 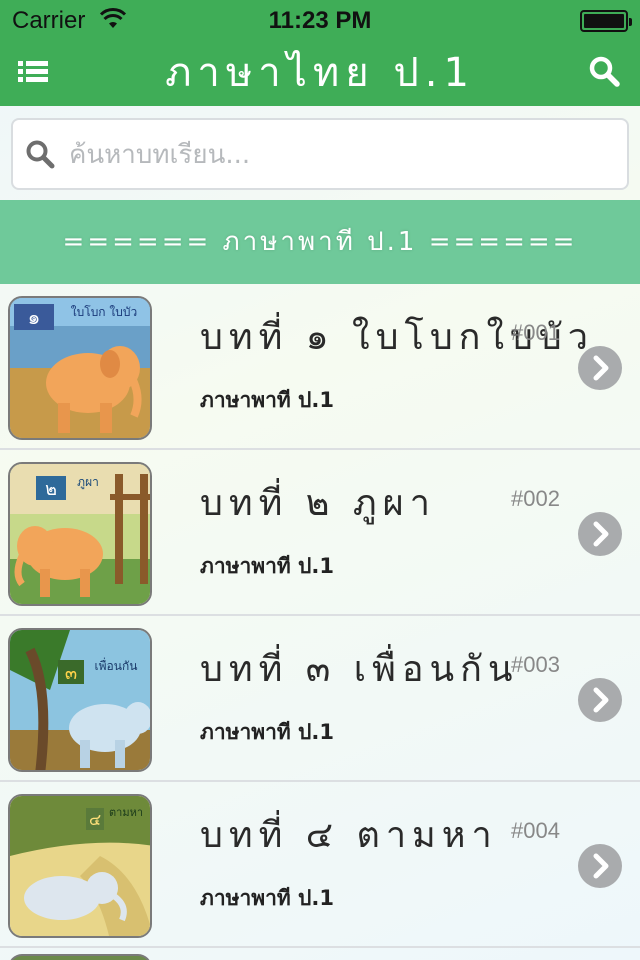 I want to click on section-header: ====== ภาษาพาที ป.1 ======, so click(x=320, y=242).